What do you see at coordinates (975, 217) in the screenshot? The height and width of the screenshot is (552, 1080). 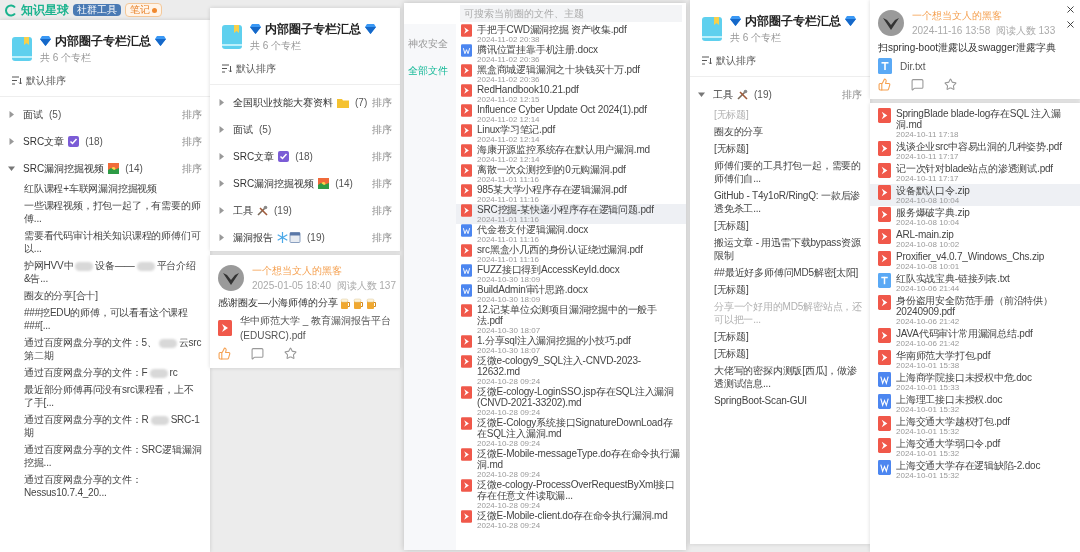 I see `file-item: 服务爆破字典.zip 2024-10-08 10:04` at bounding box center [975, 217].